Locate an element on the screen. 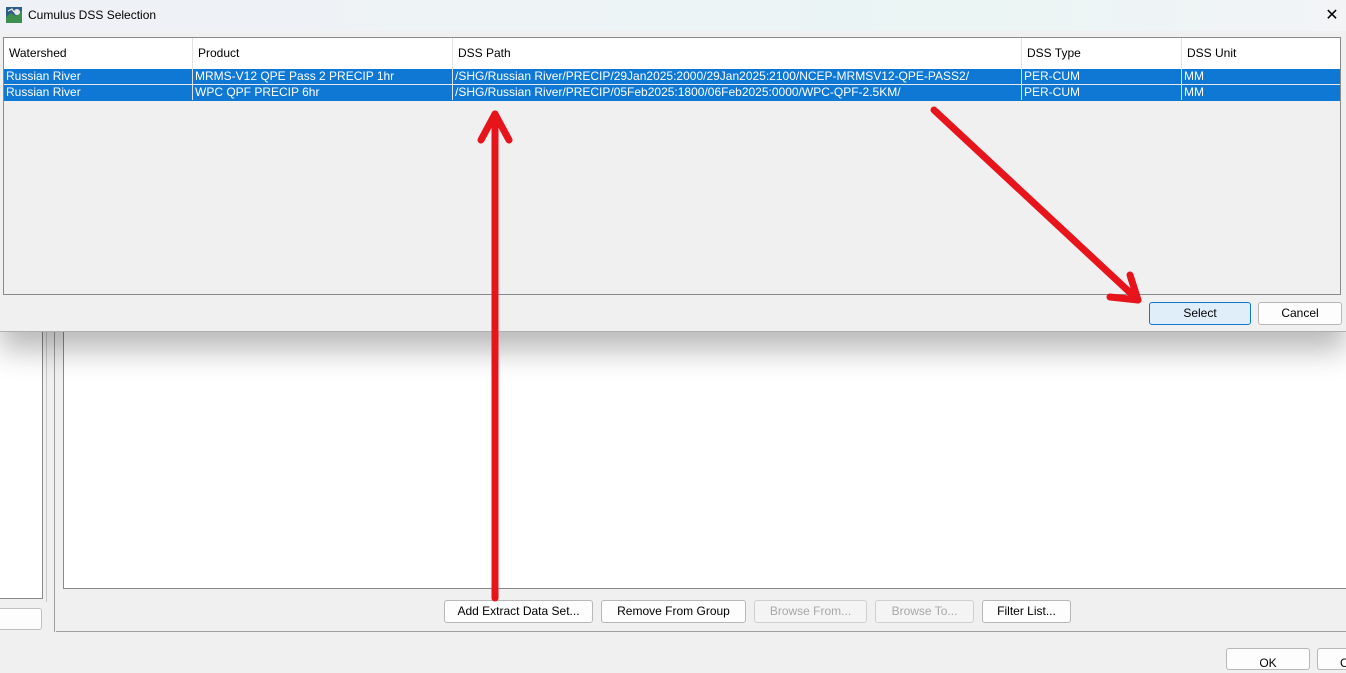 This screenshot has width=1346, height=673. select-button: Select is located at coordinates (1200, 313).